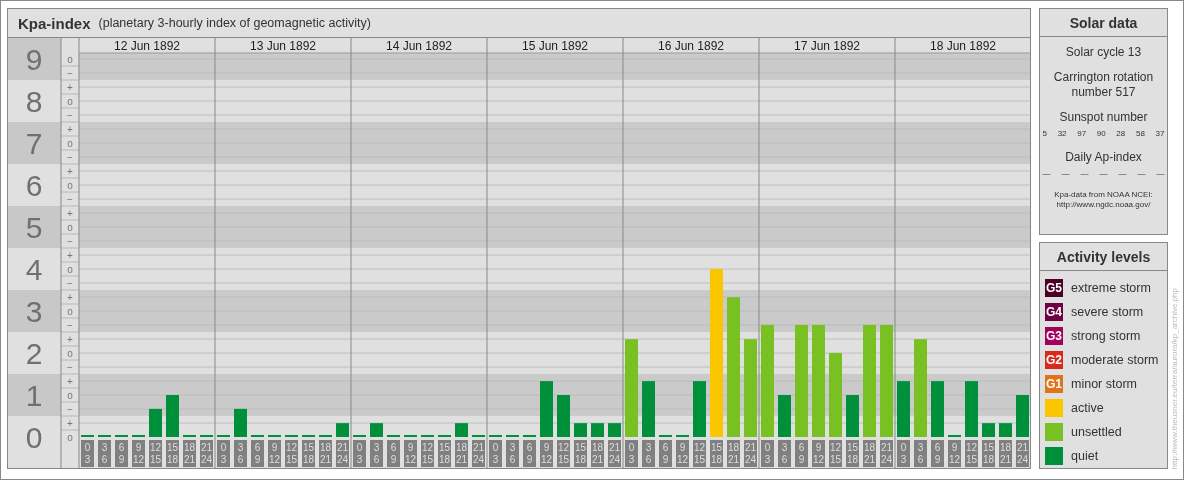 The height and width of the screenshot is (480, 1184). I want to click on legend-label: severe storm, so click(1107, 312).